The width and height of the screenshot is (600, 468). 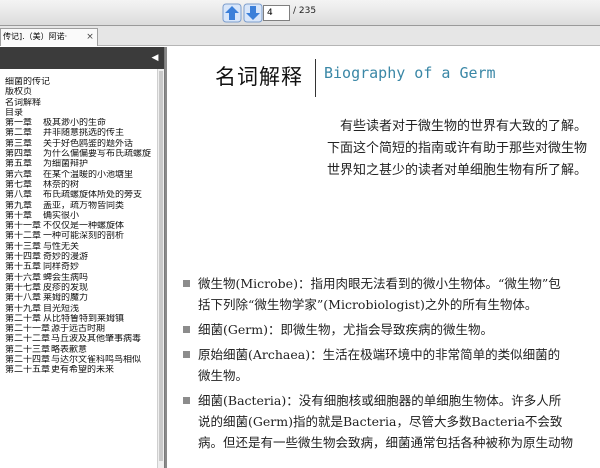 I want to click on bookmarks-scrollbar, so click(x=160, y=268).